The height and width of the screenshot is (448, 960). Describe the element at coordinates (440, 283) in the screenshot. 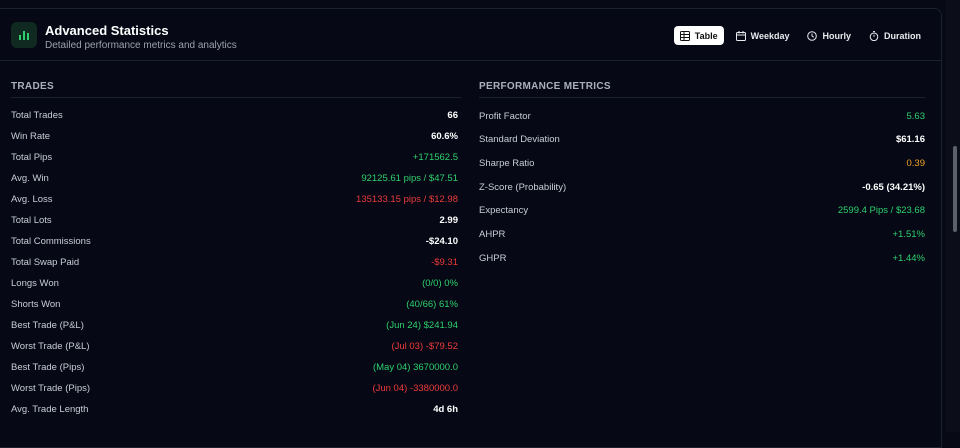

I see `trade-stat-value: (0/0) 0%` at that location.